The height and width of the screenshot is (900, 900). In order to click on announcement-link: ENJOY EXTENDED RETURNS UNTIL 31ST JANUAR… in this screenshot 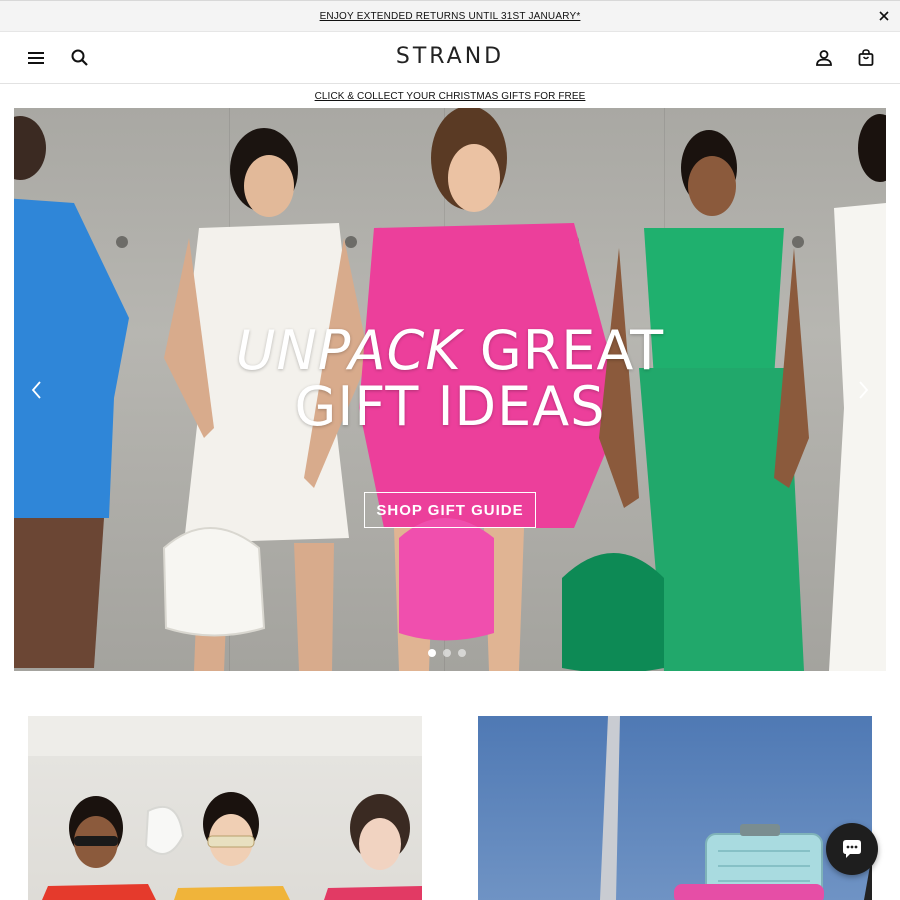, I will do `click(450, 16)`.